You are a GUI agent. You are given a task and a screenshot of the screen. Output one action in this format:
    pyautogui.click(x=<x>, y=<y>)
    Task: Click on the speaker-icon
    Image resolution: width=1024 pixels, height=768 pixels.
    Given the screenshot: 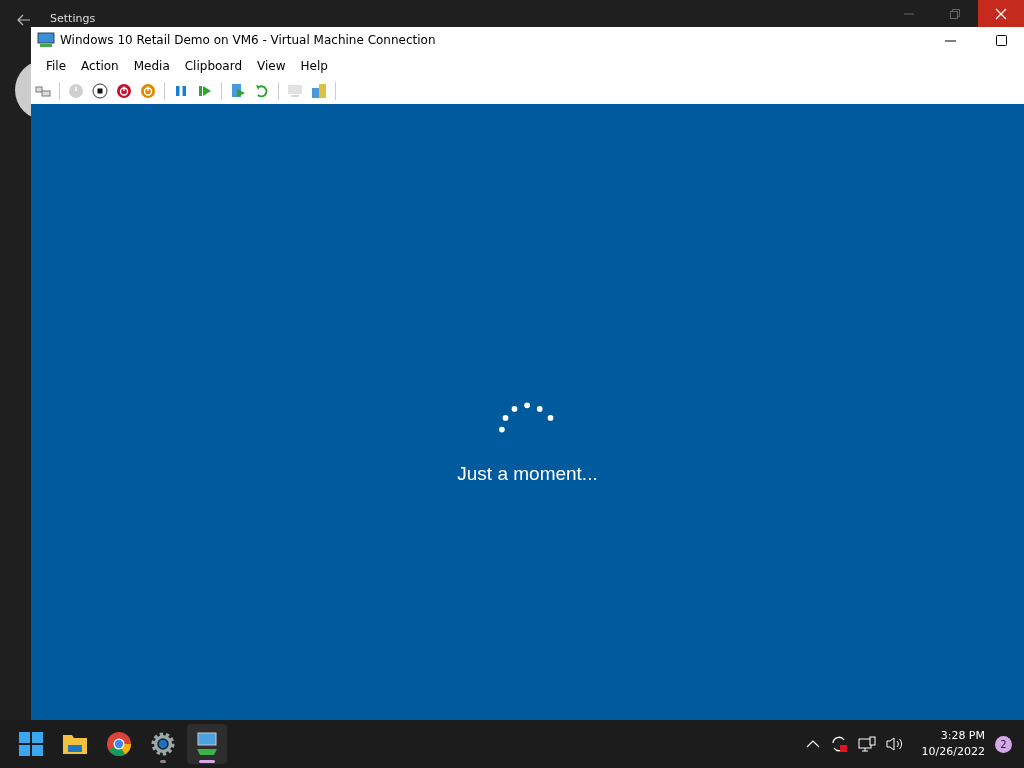 What is the action you would take?
    pyautogui.click(x=894, y=744)
    